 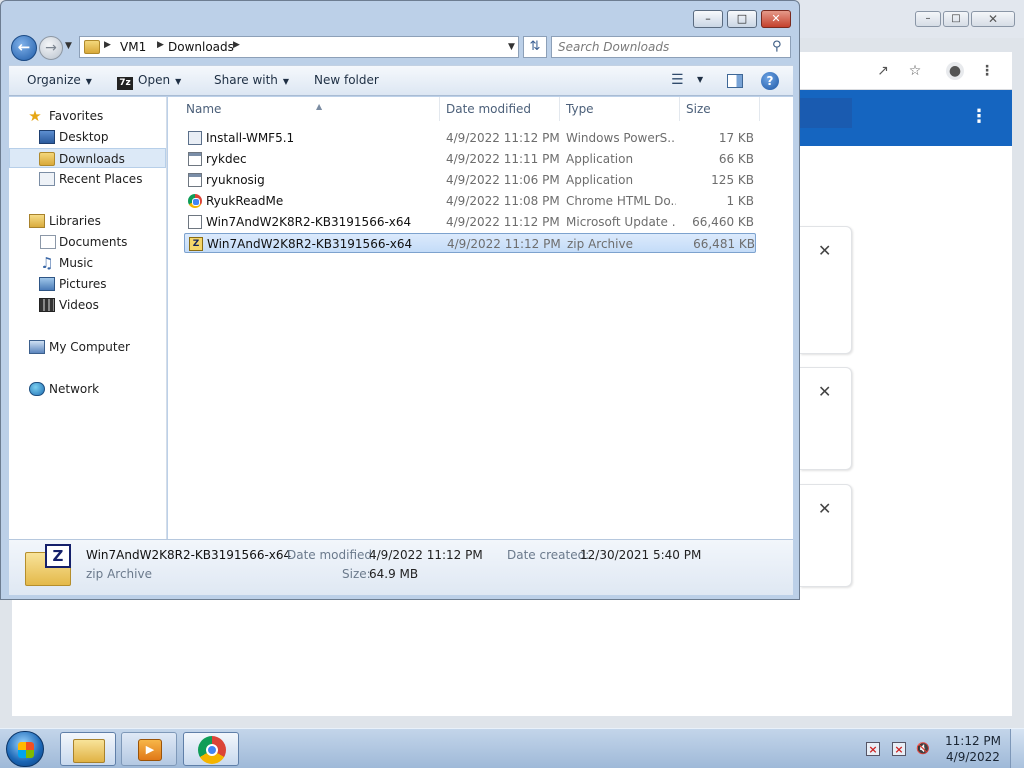 I want to click on column-header-type: Type, so click(x=620, y=109).